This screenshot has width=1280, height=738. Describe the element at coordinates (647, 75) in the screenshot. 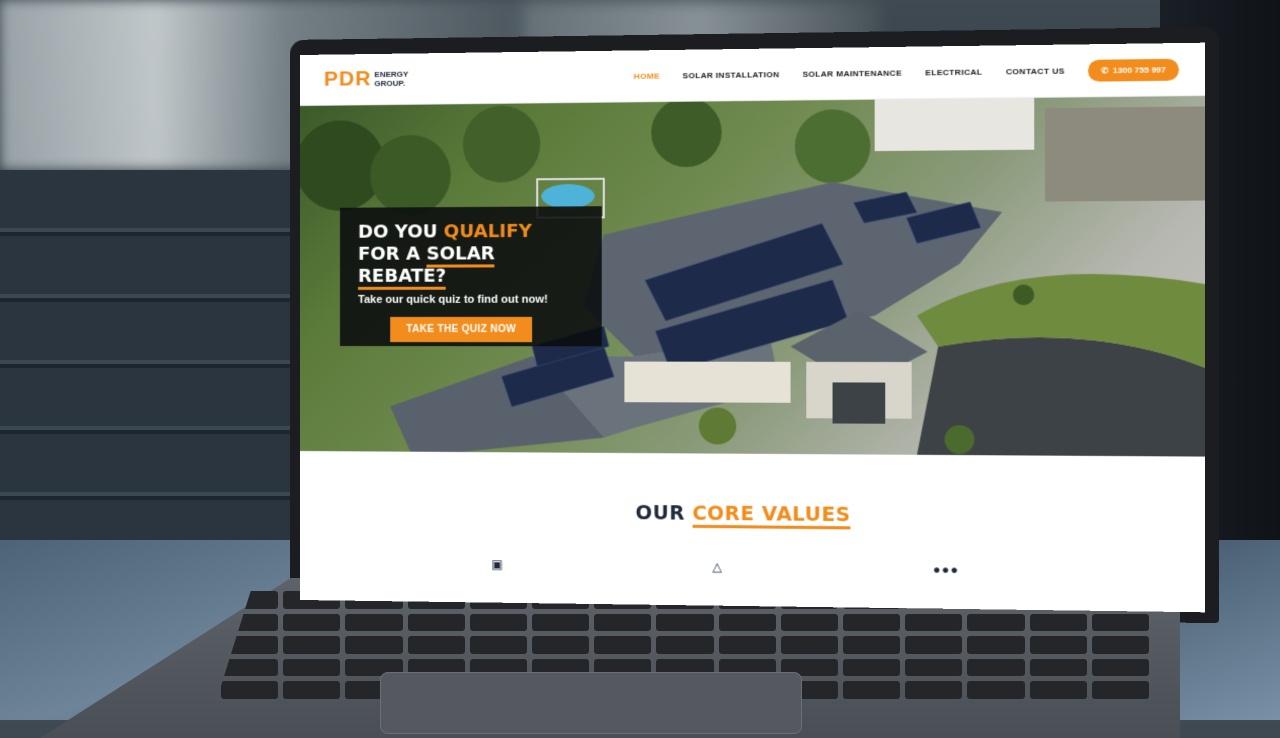

I see `nav-home: HOME` at that location.